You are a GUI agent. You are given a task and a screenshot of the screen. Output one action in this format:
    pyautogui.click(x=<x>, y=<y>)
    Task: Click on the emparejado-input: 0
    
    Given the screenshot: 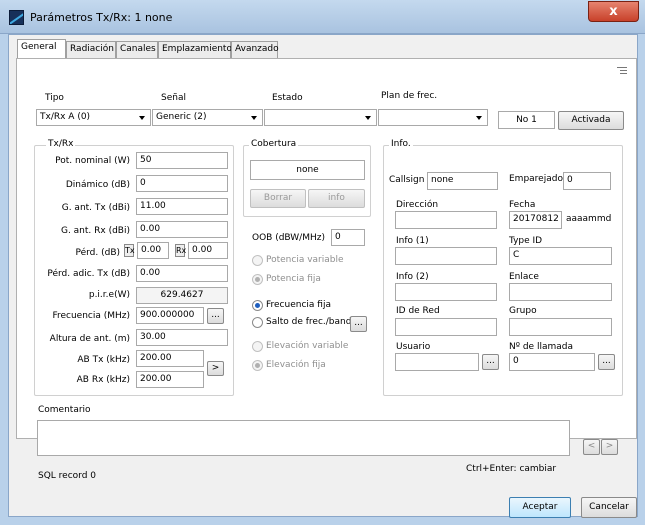 What is the action you would take?
    pyautogui.click(x=587, y=181)
    